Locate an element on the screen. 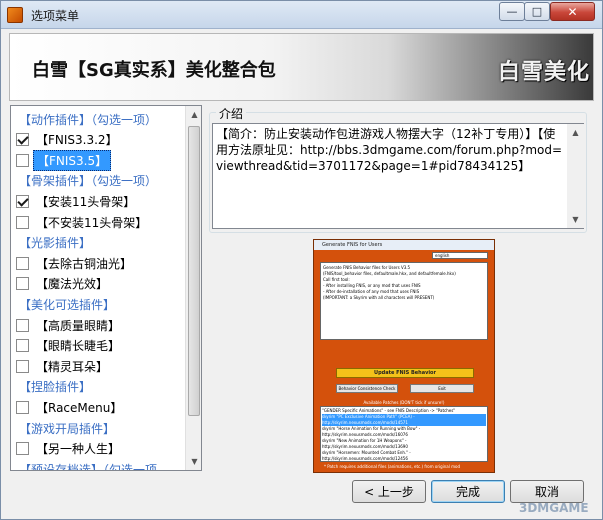 The image size is (603, 520). option-group-header: 【骨架插件】（勾选一项） is located at coordinates (98, 181).